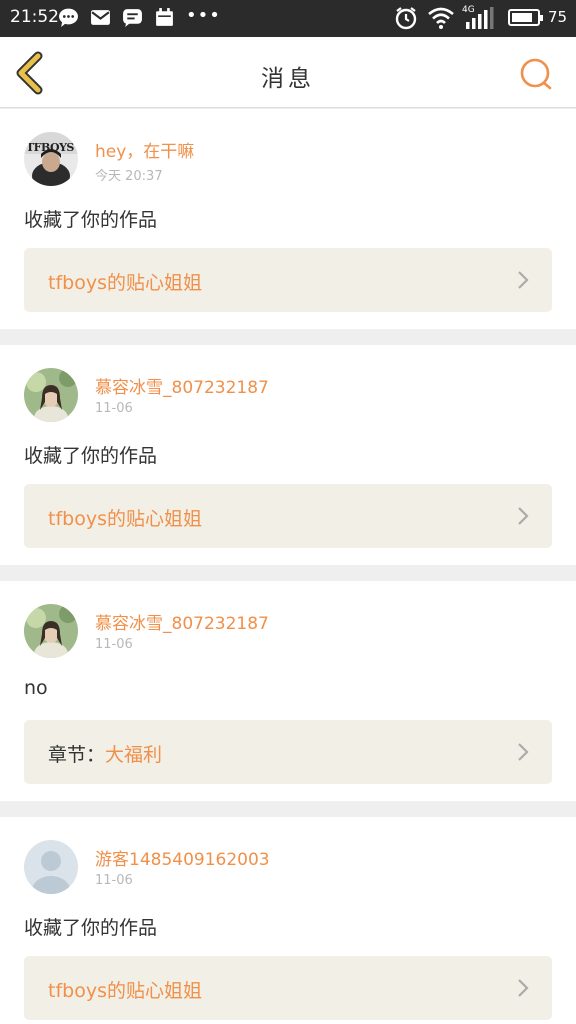 The image size is (576, 1024). What do you see at coordinates (441, 18) in the screenshot?
I see `wifi-icon` at bounding box center [441, 18].